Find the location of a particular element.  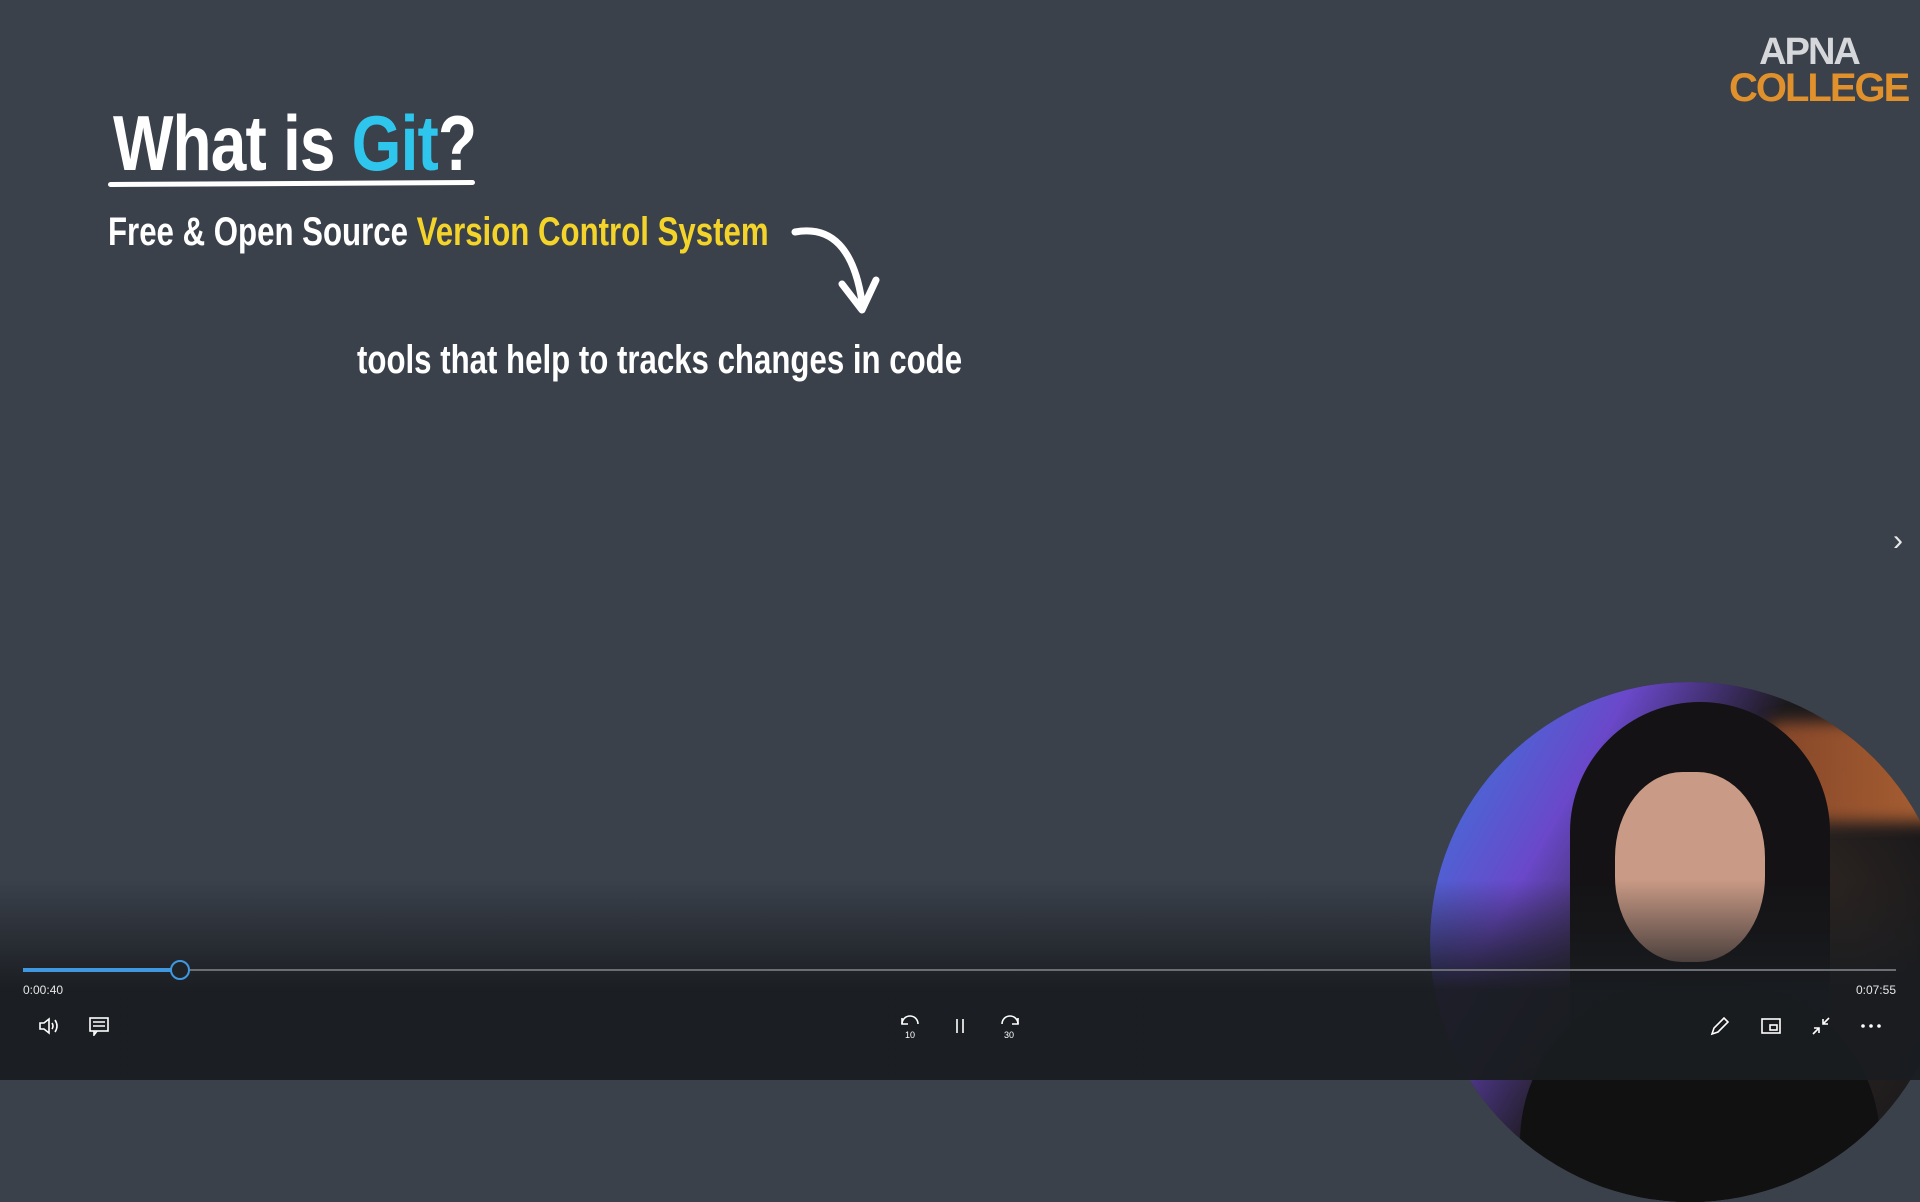

picture-in-picture-icon is located at coordinates (1771, 1026).